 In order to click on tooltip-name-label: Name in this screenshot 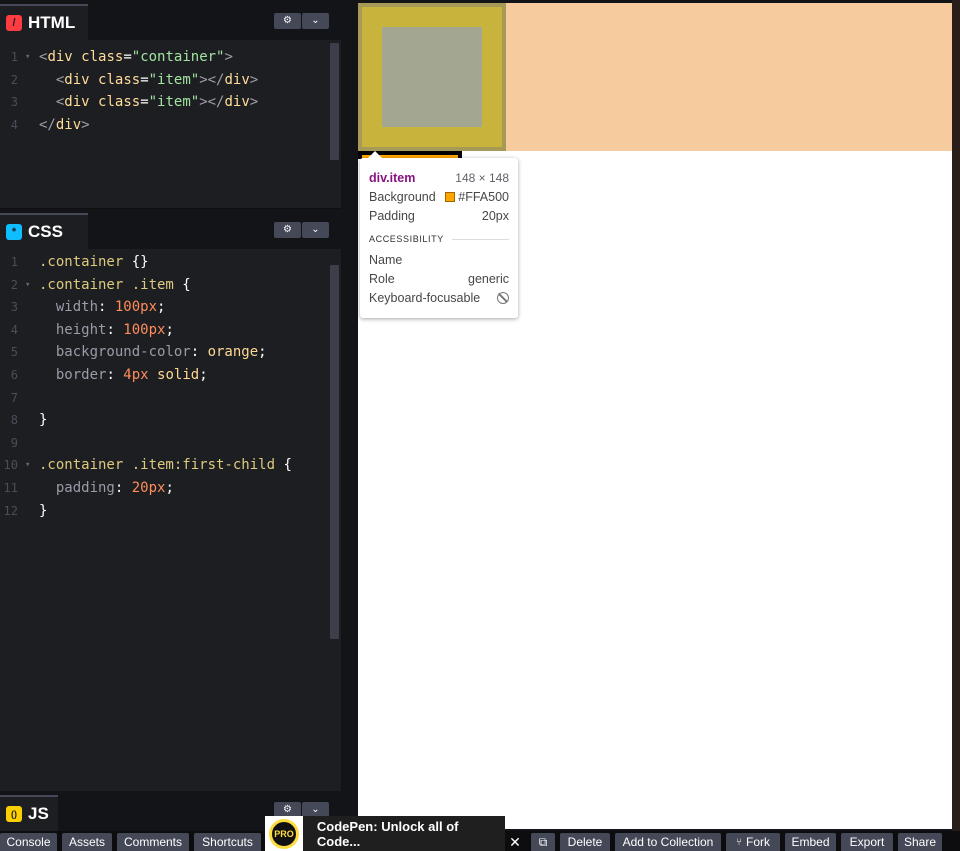, I will do `click(386, 259)`.